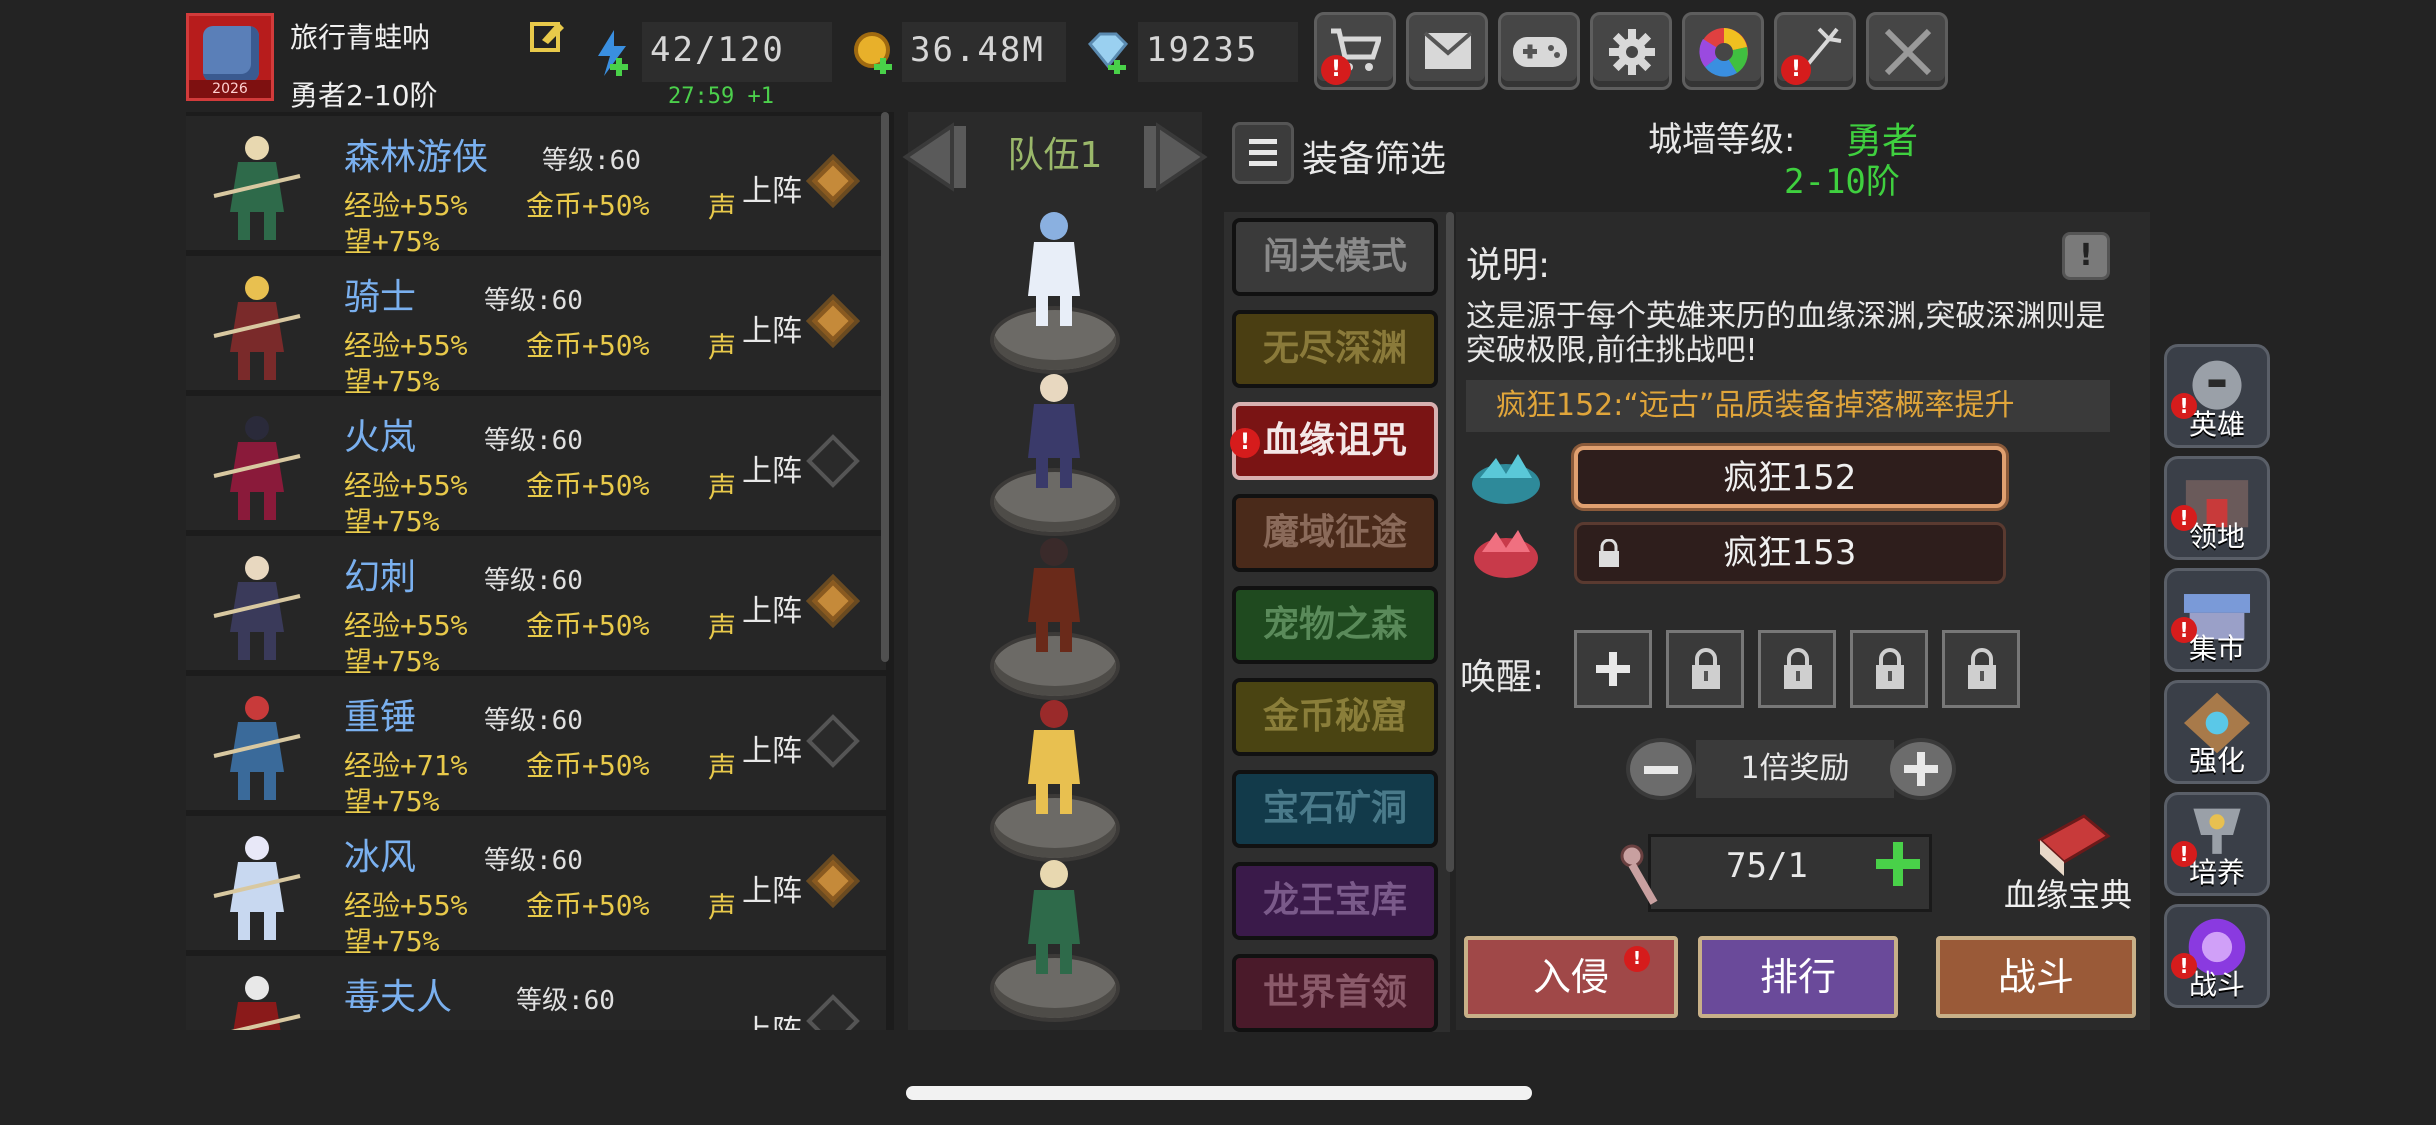 The image size is (2436, 1125). I want to click on hero-row: 毒夫人 等级:60 上阵, so click(536, 993).